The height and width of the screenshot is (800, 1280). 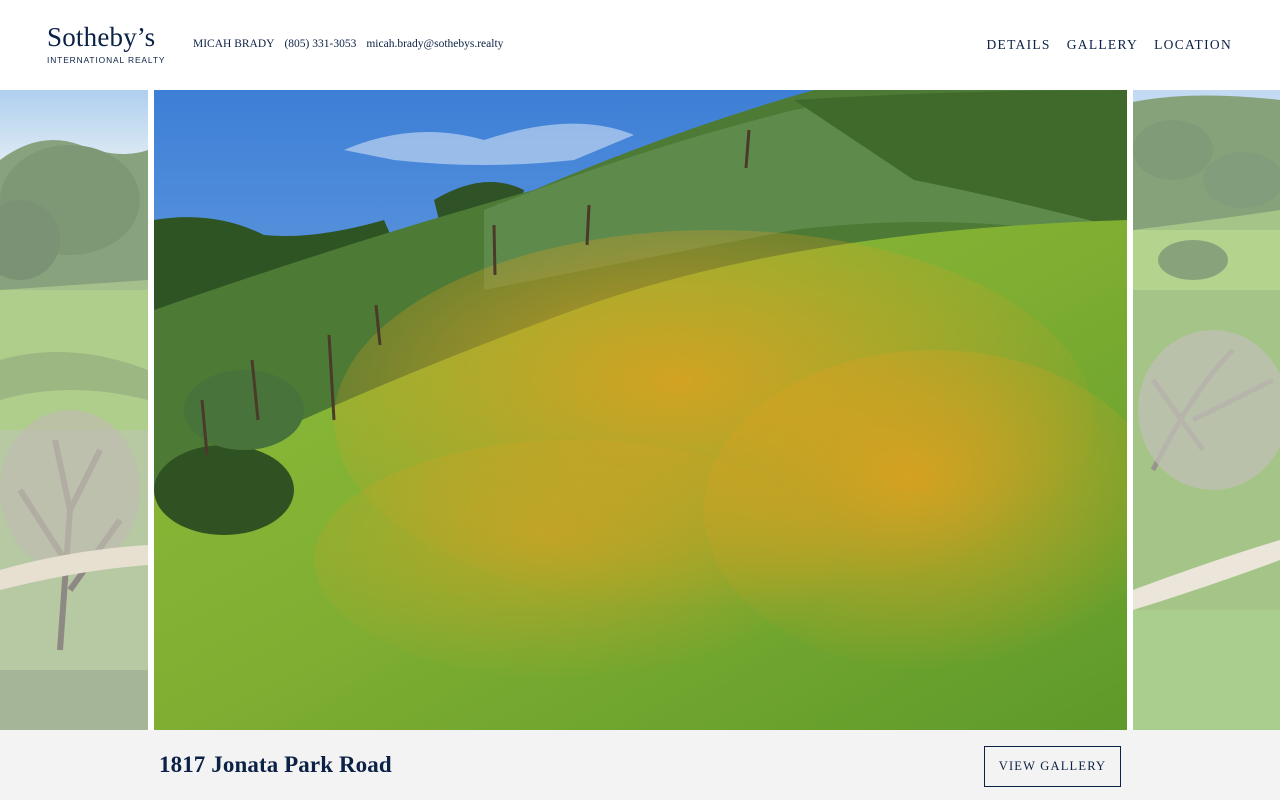 What do you see at coordinates (275, 764) in the screenshot?
I see `property-address: 1817 Jonata Park Road` at bounding box center [275, 764].